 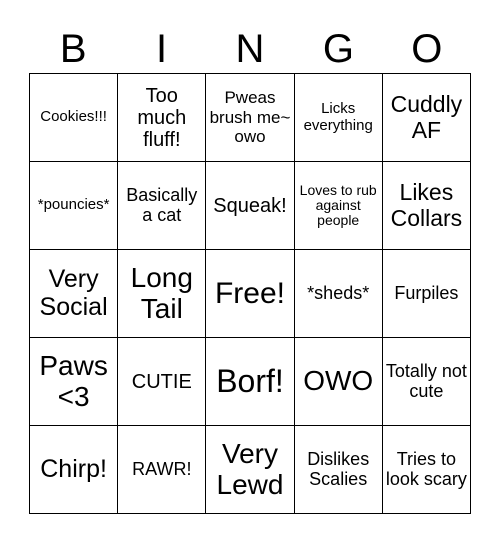 I want to click on bingo-cell: Squeak!, so click(x=250, y=206).